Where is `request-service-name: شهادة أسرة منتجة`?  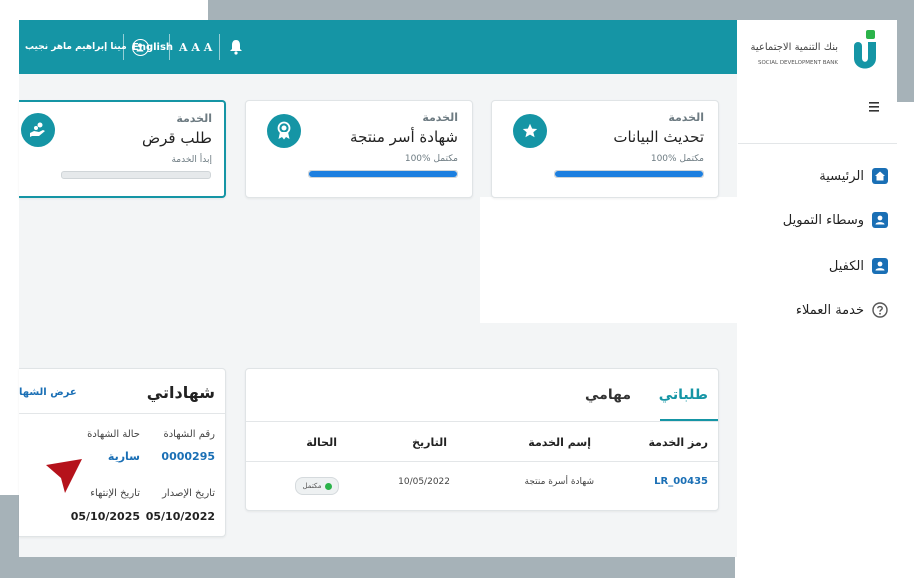
request-service-name: شهادة أسرة منتجة is located at coordinates (559, 482).